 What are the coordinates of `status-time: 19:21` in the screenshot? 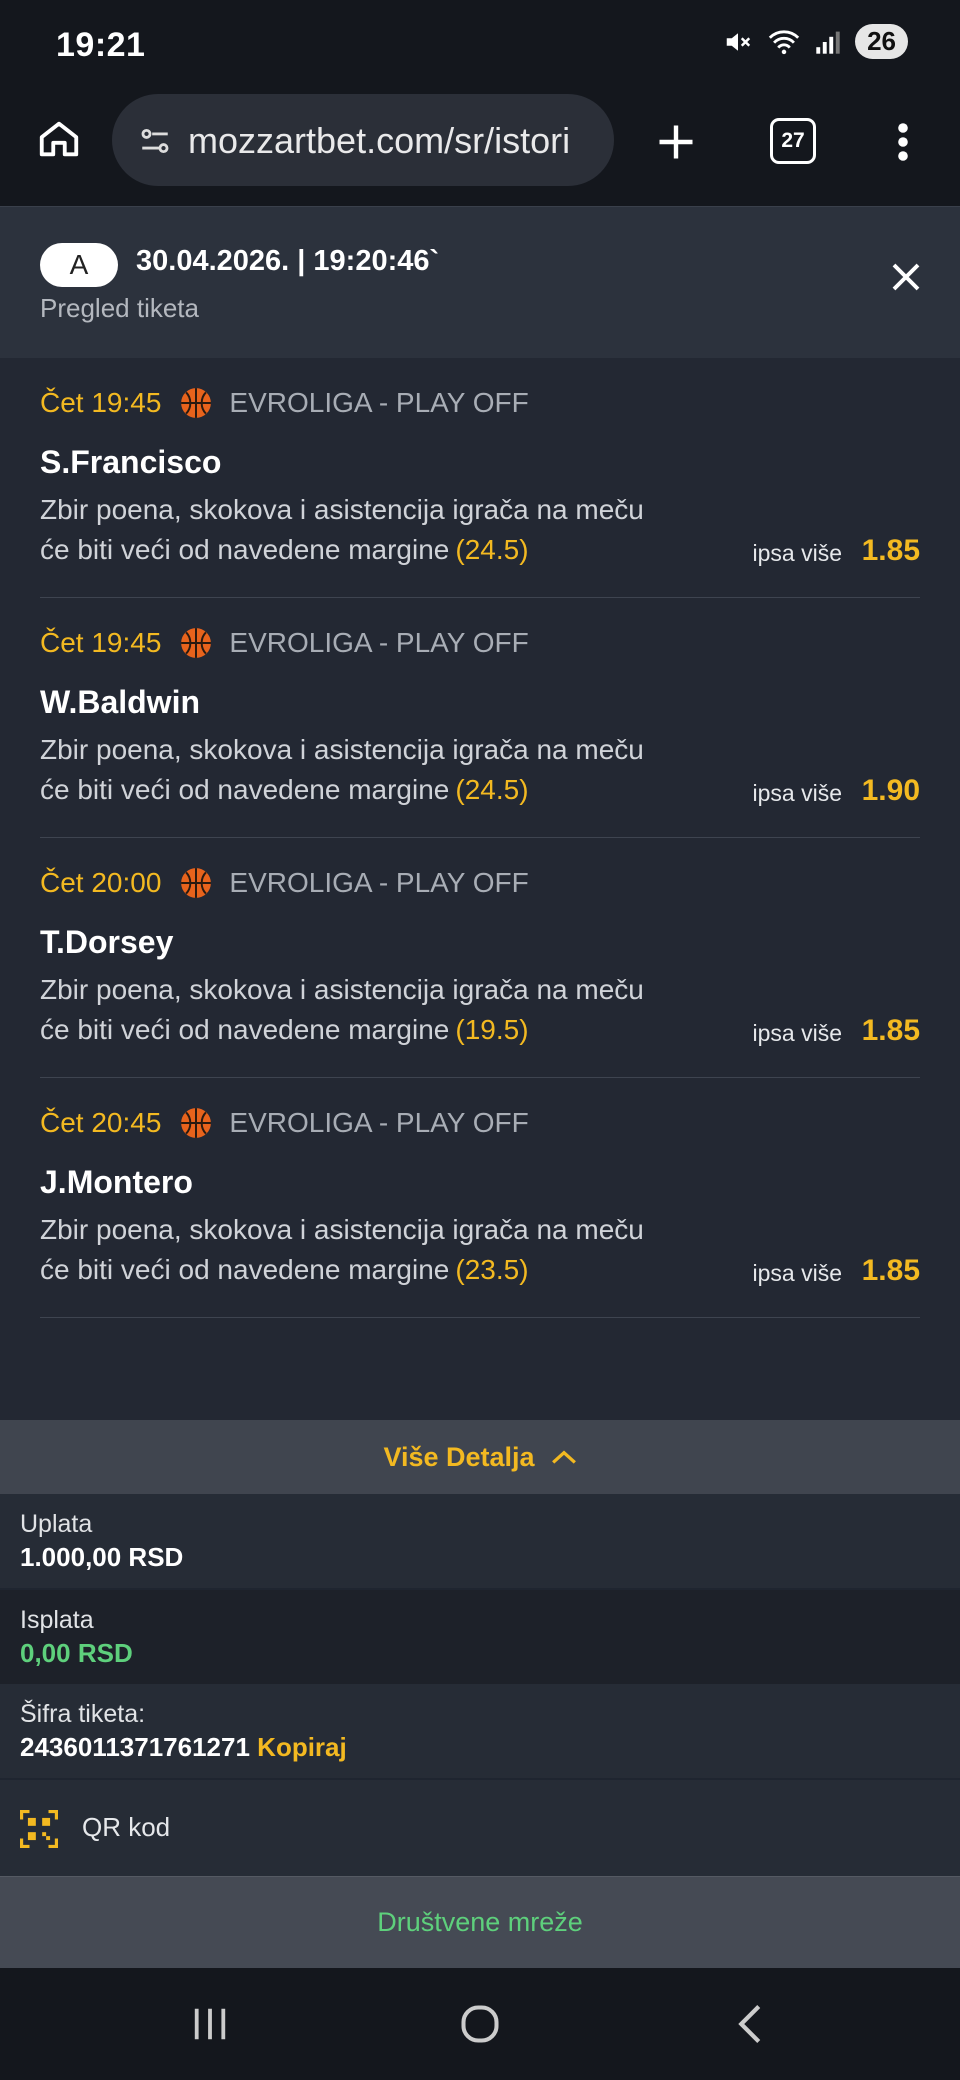 It's located at (101, 45).